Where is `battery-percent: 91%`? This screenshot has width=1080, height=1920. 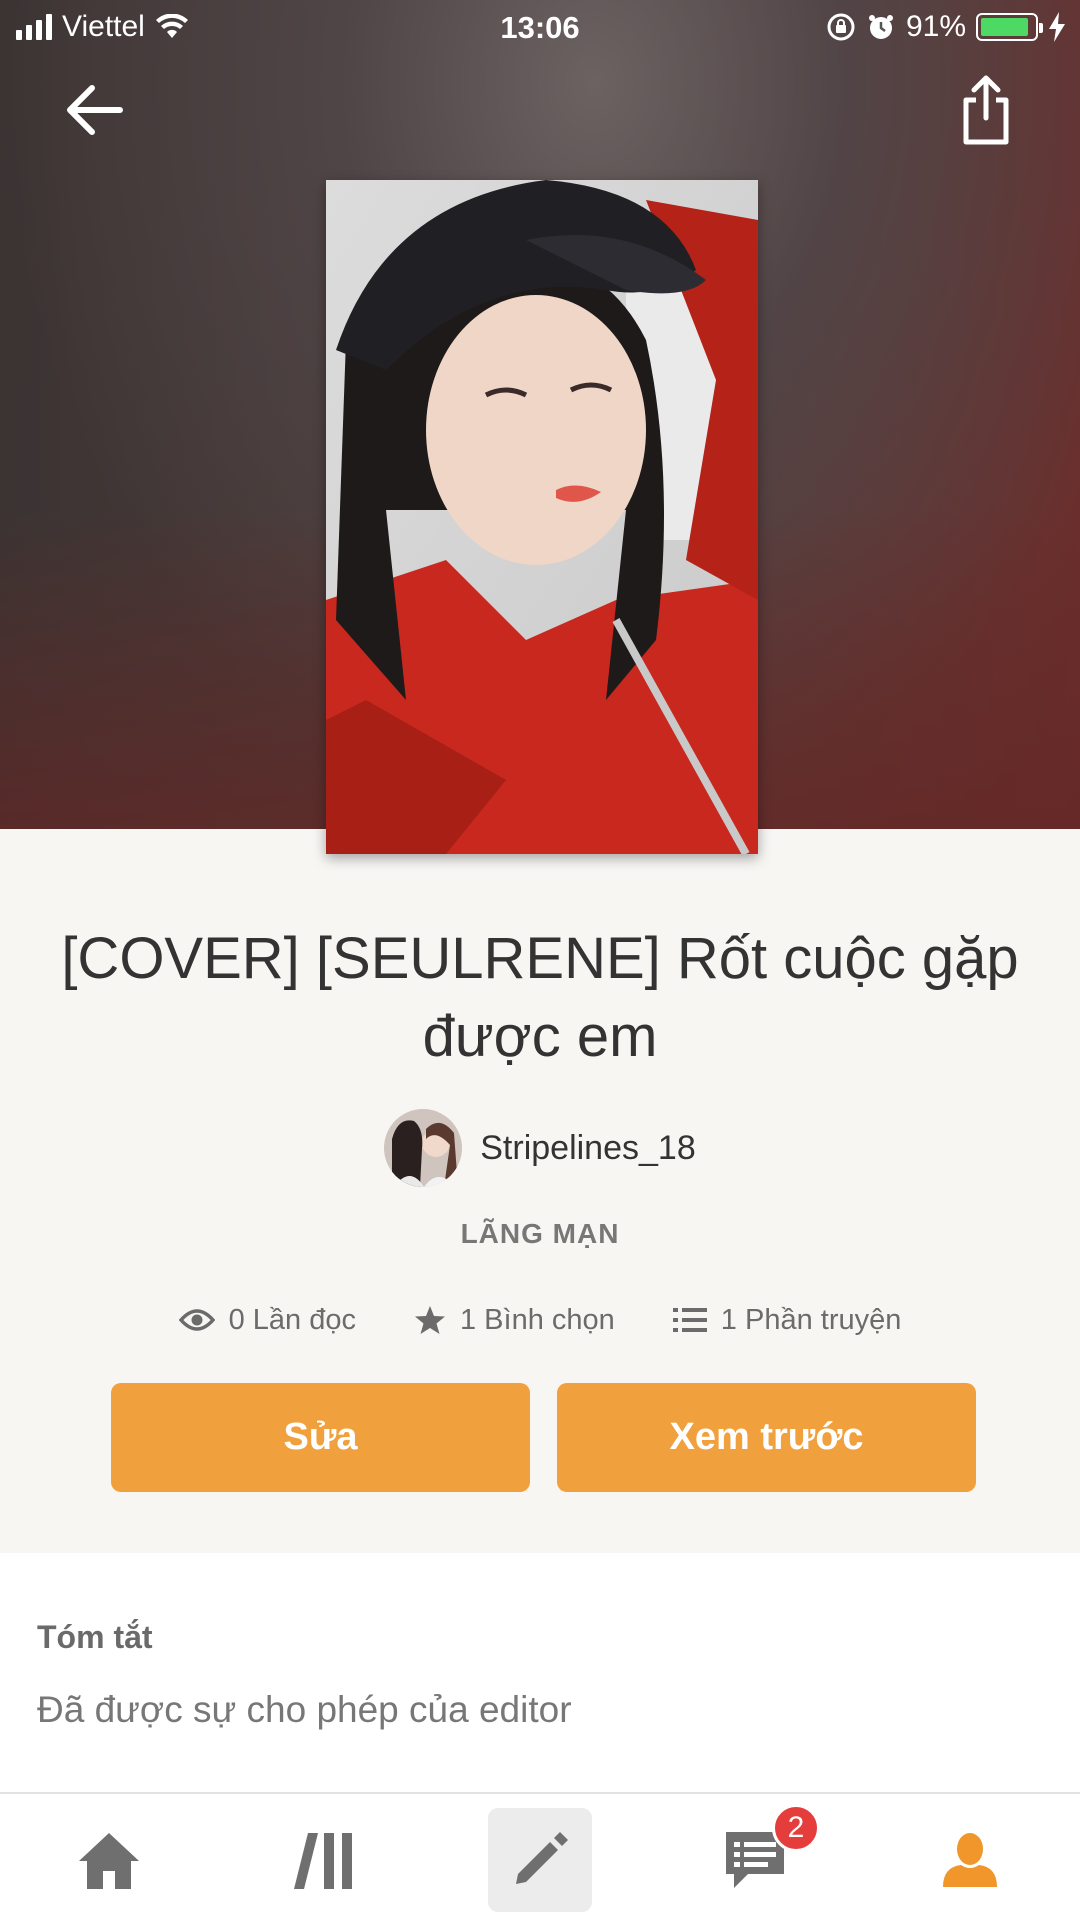 battery-percent: 91% is located at coordinates (935, 26).